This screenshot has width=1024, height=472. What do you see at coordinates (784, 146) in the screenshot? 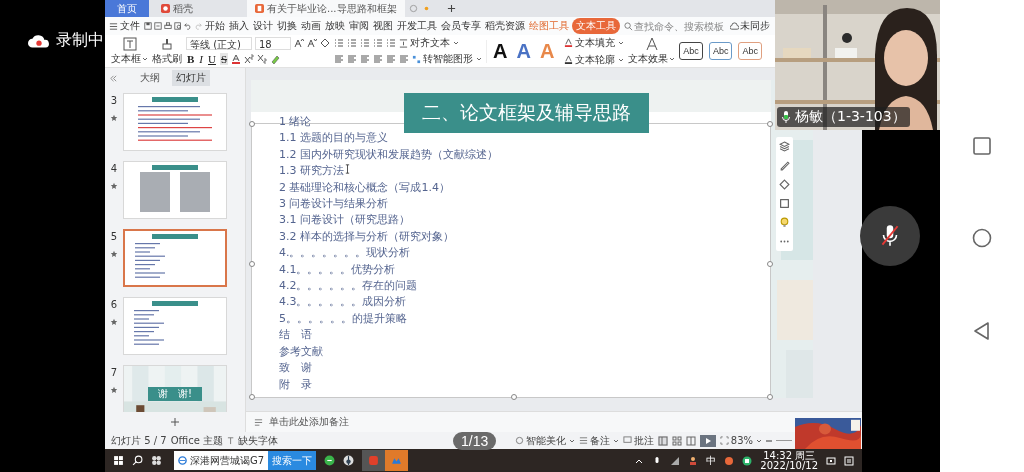
I see `layers-icon` at bounding box center [784, 146].